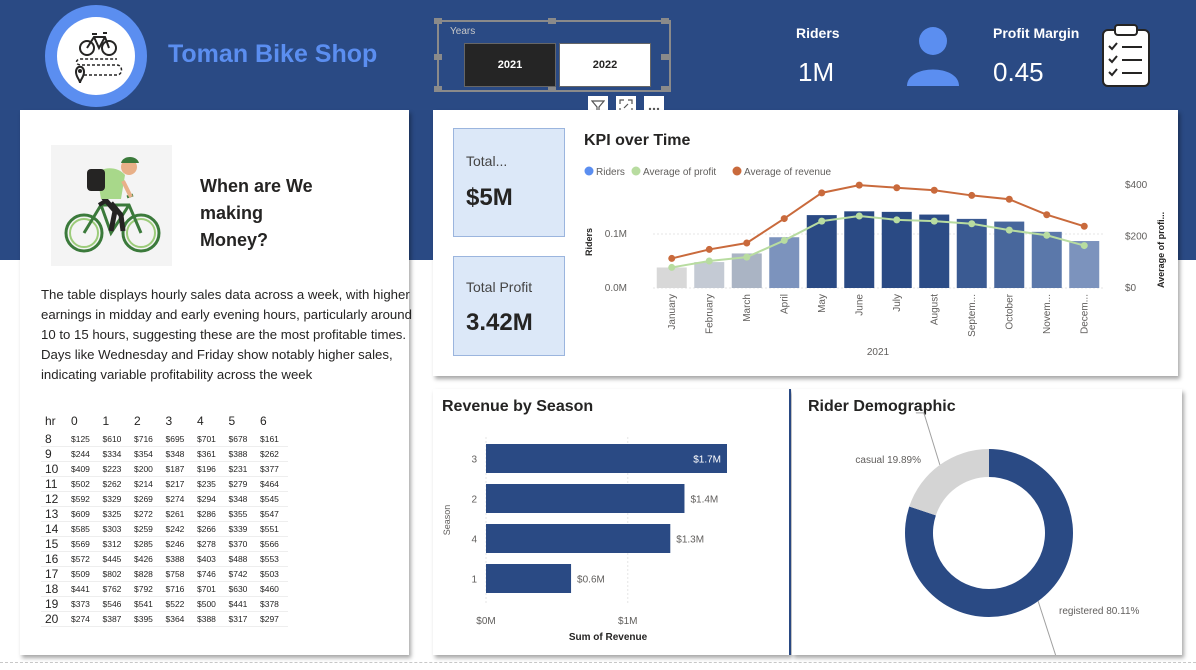 This screenshot has height=670, width=1196. What do you see at coordinates (240, 604) in the screenshot?
I see `sales-cell: $441` at bounding box center [240, 604].